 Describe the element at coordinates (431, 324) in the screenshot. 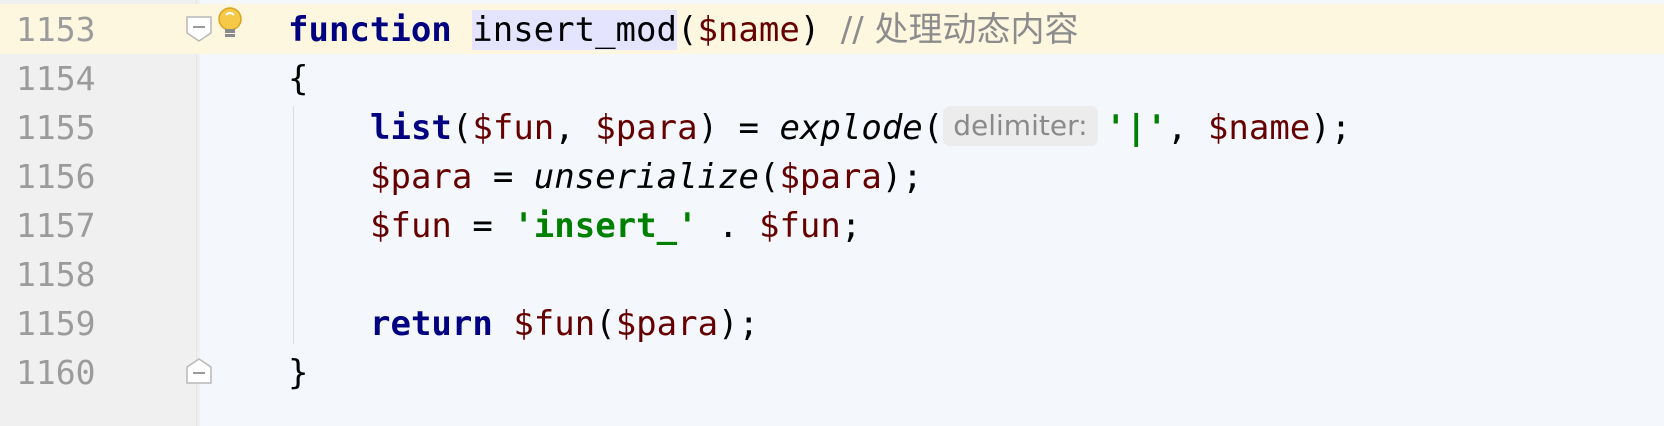

I see `keyword-token: return` at that location.